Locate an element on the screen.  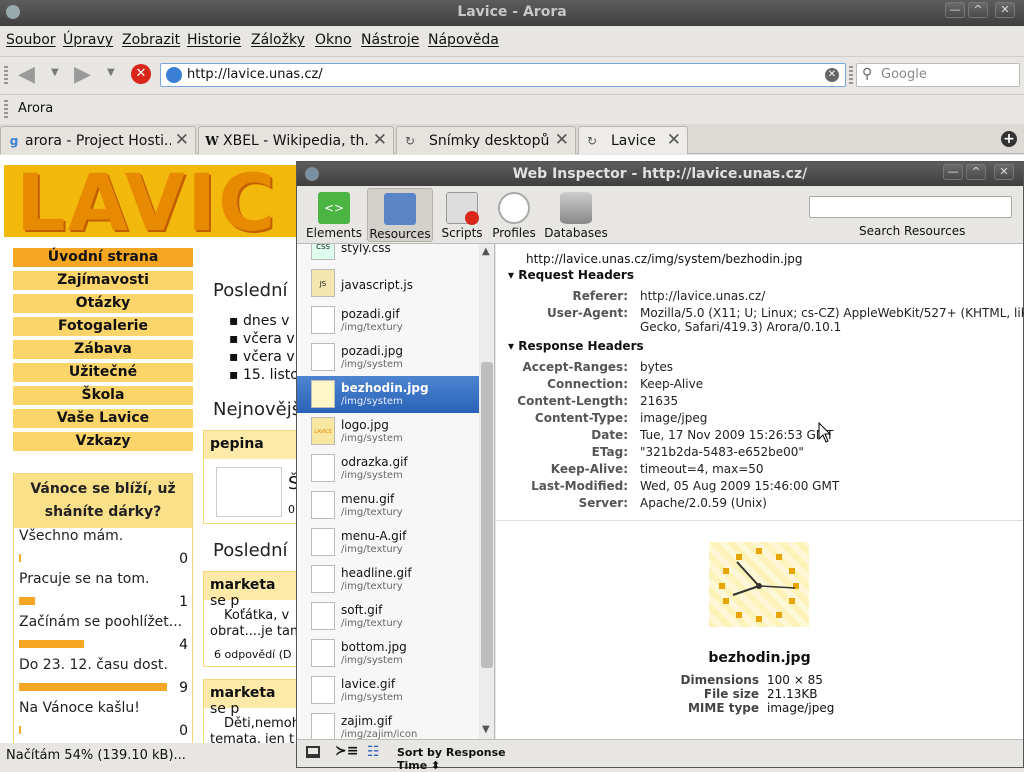
menu-okno: Okno is located at coordinates (333, 40).